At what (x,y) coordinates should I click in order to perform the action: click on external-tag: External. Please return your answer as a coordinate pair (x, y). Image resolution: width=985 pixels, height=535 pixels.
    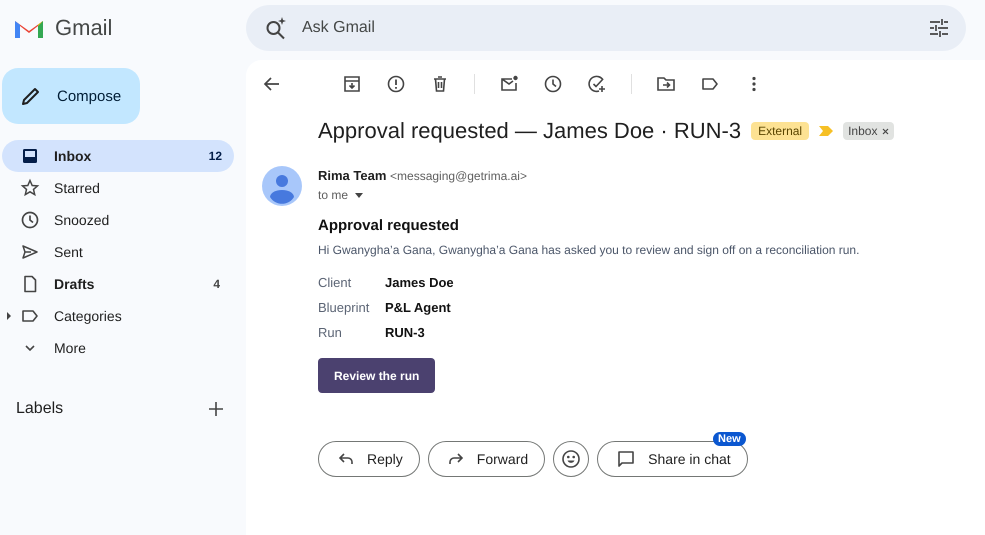
    Looking at the image, I should click on (780, 131).